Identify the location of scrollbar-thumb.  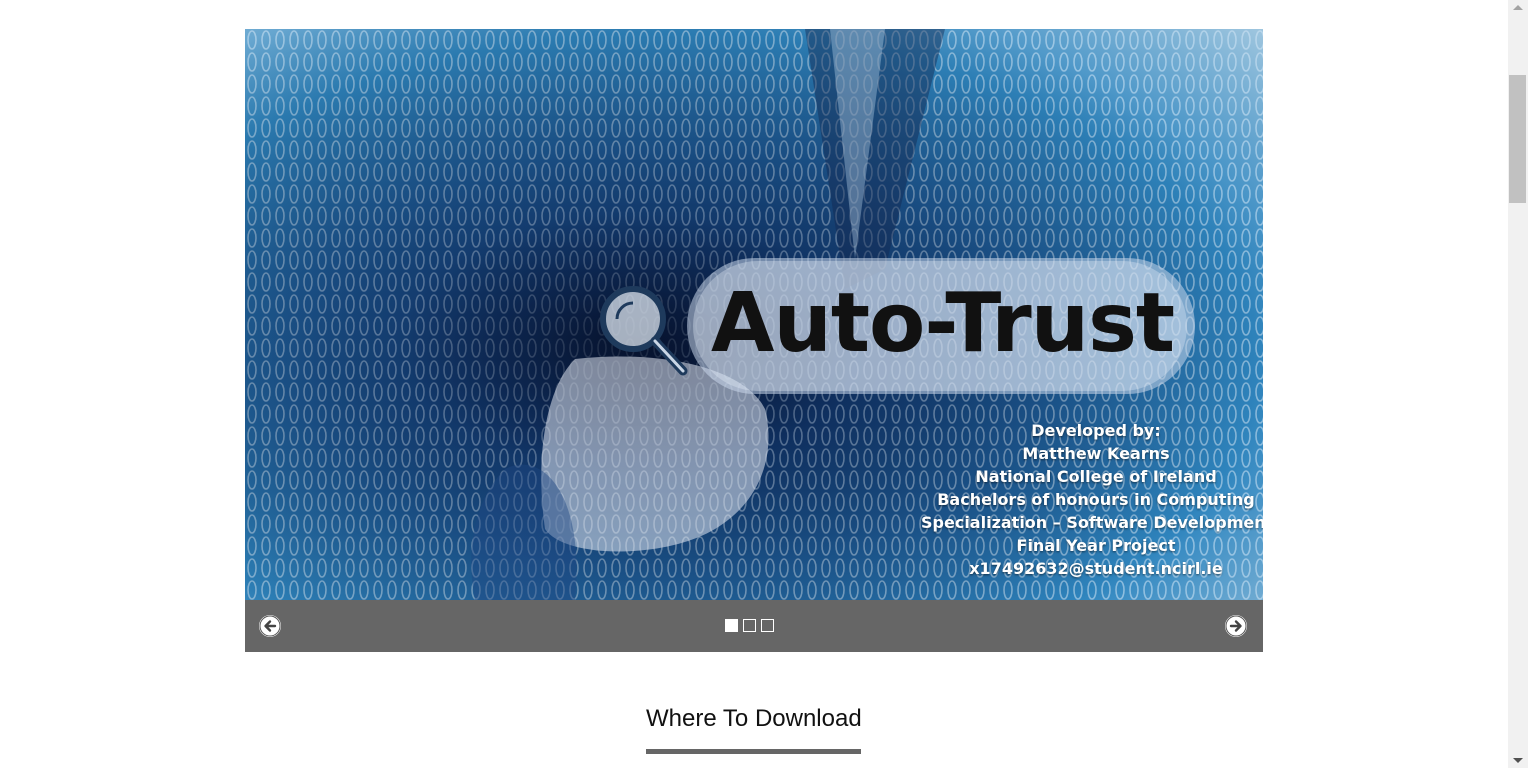
(1517, 139).